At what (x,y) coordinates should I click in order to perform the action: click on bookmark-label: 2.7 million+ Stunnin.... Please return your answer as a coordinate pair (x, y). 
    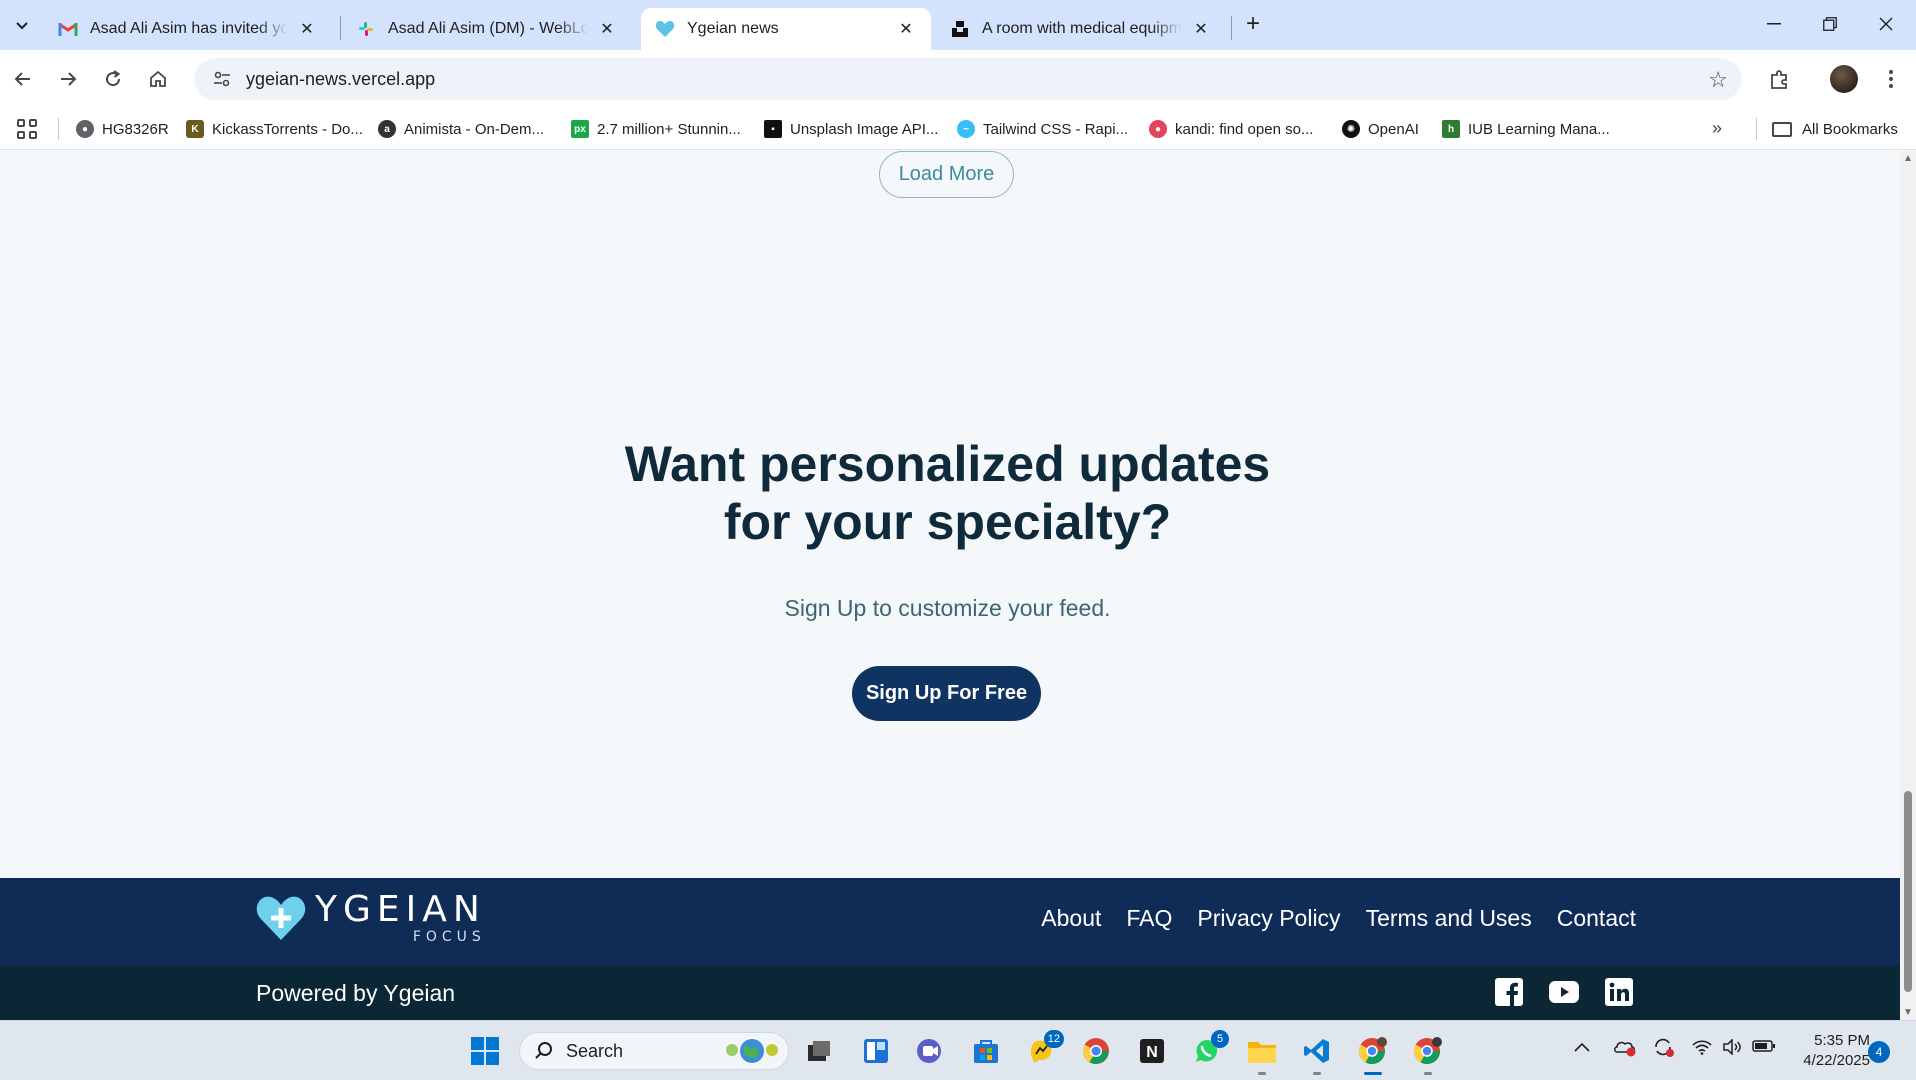
    Looking at the image, I should click on (669, 129).